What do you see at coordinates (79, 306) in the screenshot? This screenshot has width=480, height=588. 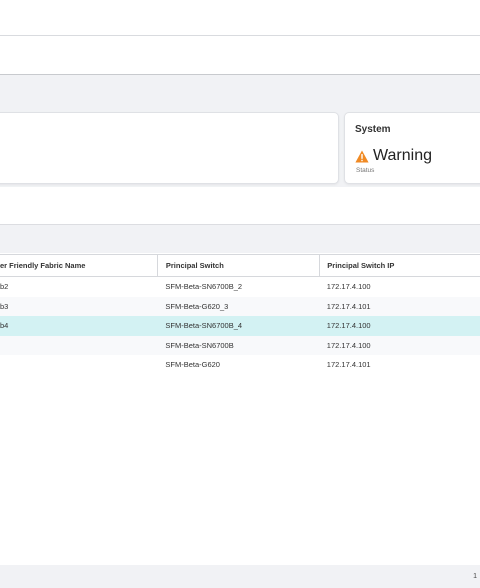 I see `cell-fabric-name: b3` at bounding box center [79, 306].